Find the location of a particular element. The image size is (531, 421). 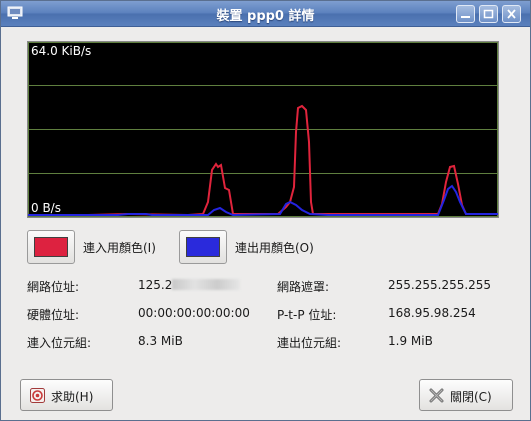

maximize-button is located at coordinates (488, 14).